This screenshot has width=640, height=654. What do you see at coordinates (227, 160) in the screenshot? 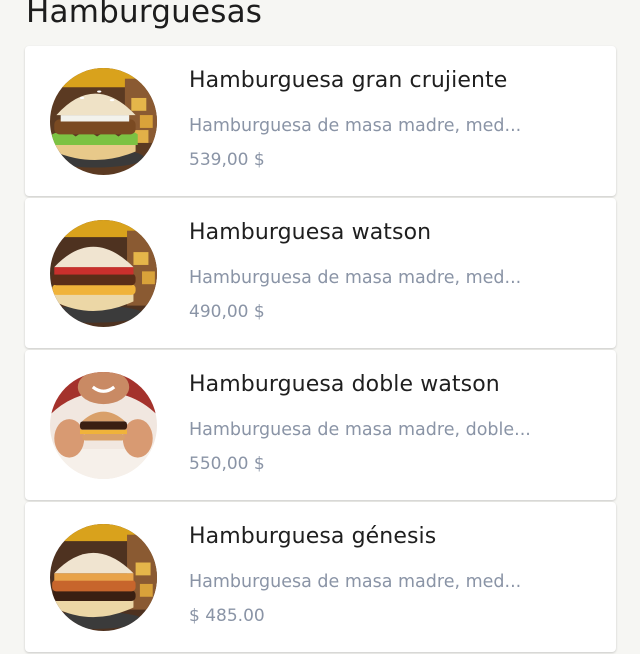
I see `product-price: 539,00 $` at bounding box center [227, 160].